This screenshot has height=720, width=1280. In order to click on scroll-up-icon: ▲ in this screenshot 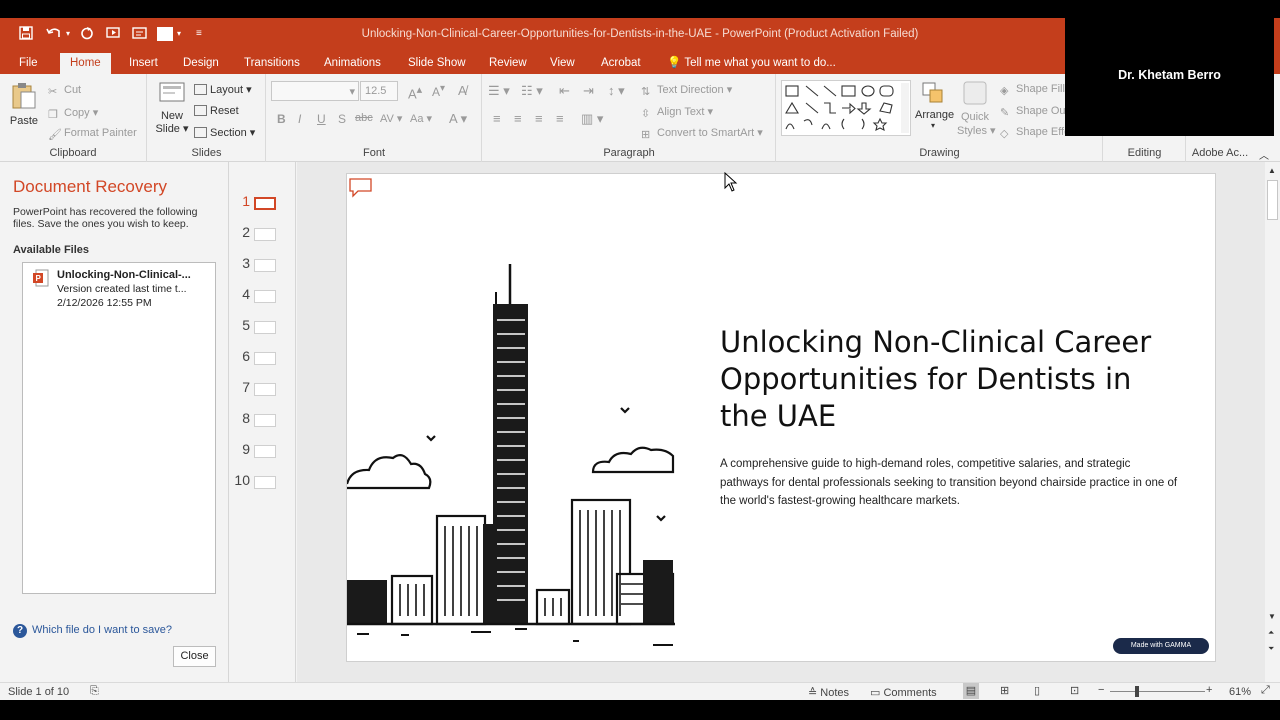, I will do `click(1272, 170)`.